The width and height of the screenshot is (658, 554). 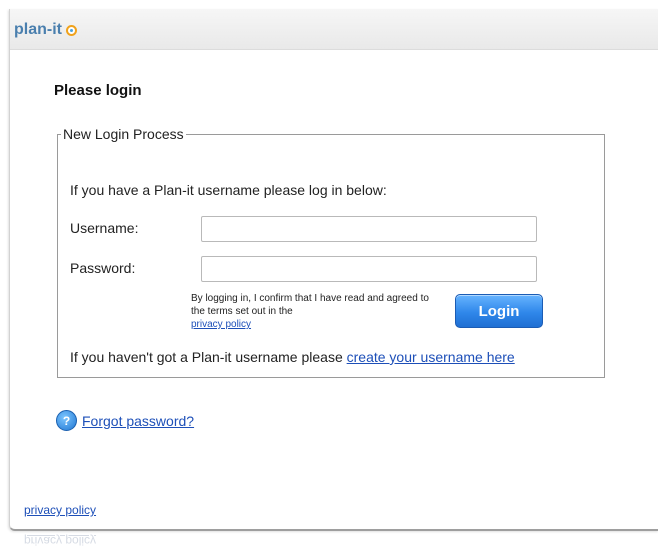 I want to click on forgot-password: ? Forgot password?, so click(x=125, y=420).